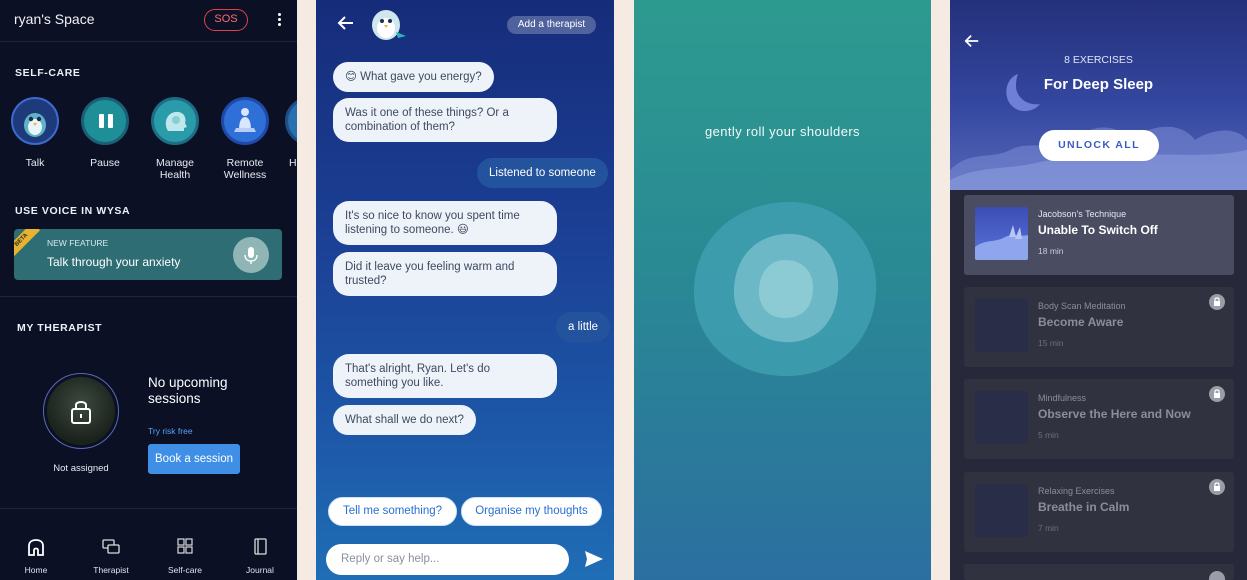 The height and width of the screenshot is (580, 1247). Describe the element at coordinates (291, 121) in the screenshot. I see `partial-icon` at that location.